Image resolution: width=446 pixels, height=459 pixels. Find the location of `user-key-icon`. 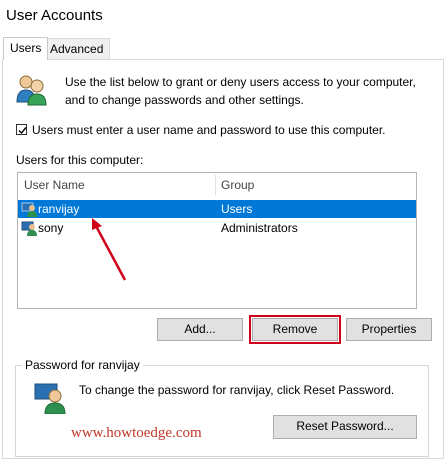

user-key-icon is located at coordinates (50, 397).